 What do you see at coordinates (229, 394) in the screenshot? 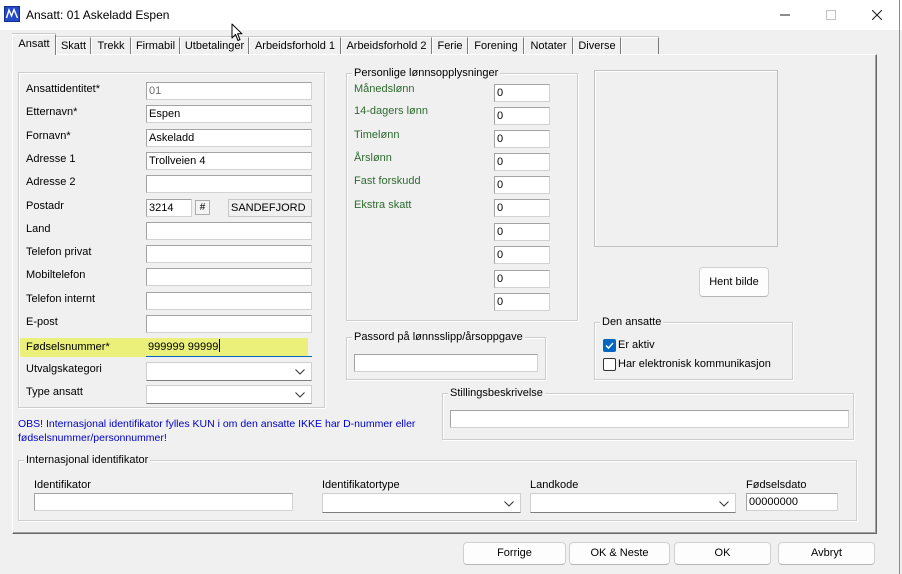
I see `employee-type-dropdown` at bounding box center [229, 394].